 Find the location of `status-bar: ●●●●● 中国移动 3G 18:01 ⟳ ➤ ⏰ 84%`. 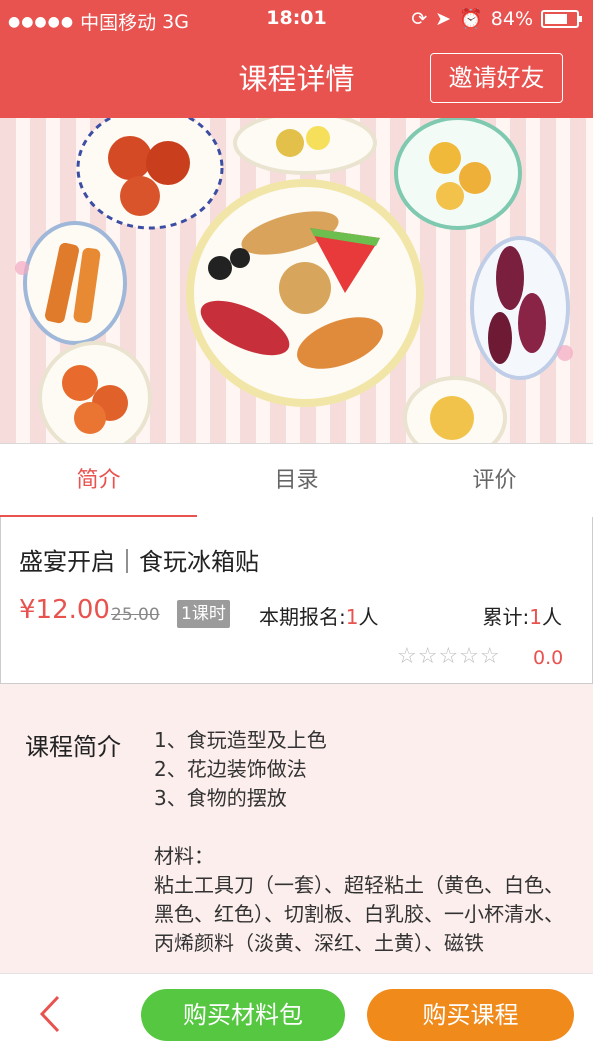

status-bar: ●●●●● 中国移动 3G 18:01 ⟳ ➤ ⏰ 84% is located at coordinates (296, 19).